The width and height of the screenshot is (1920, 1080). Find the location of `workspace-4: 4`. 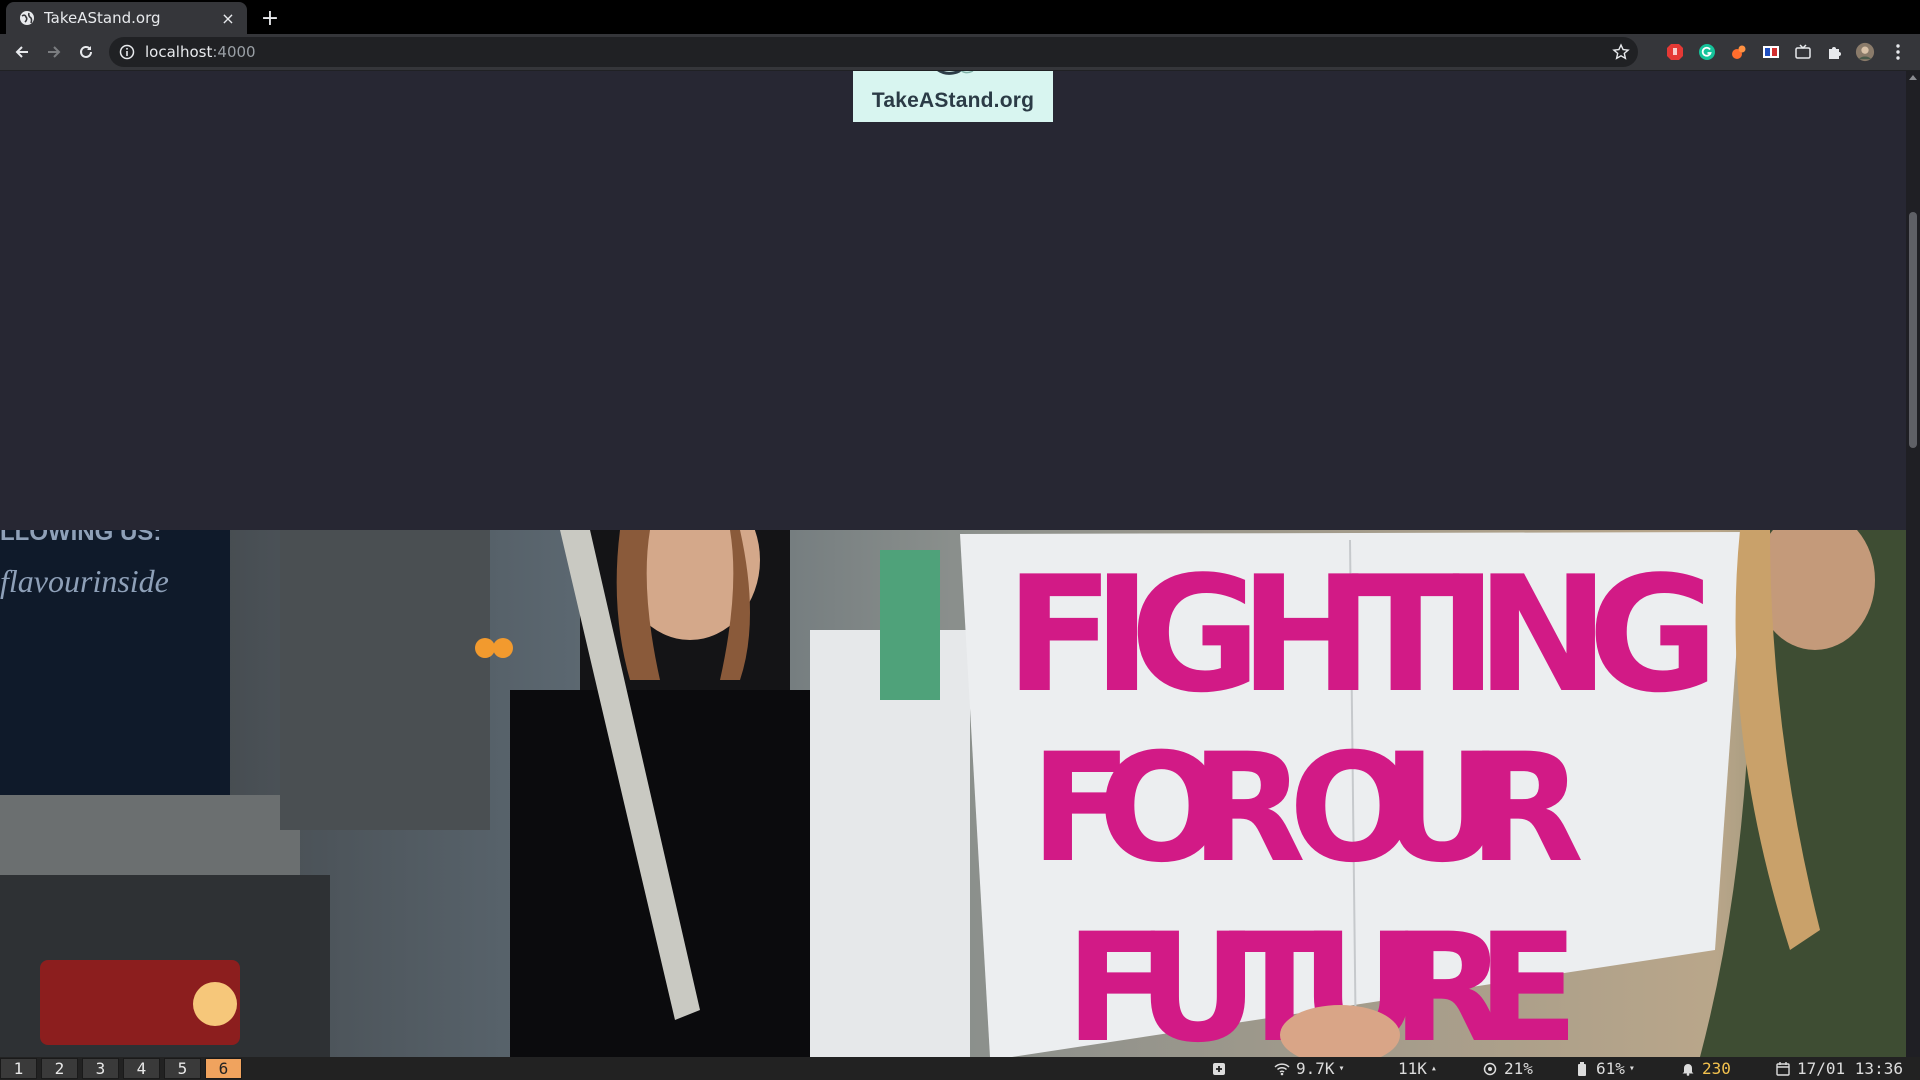

workspace-4: 4 is located at coordinates (141, 1068).